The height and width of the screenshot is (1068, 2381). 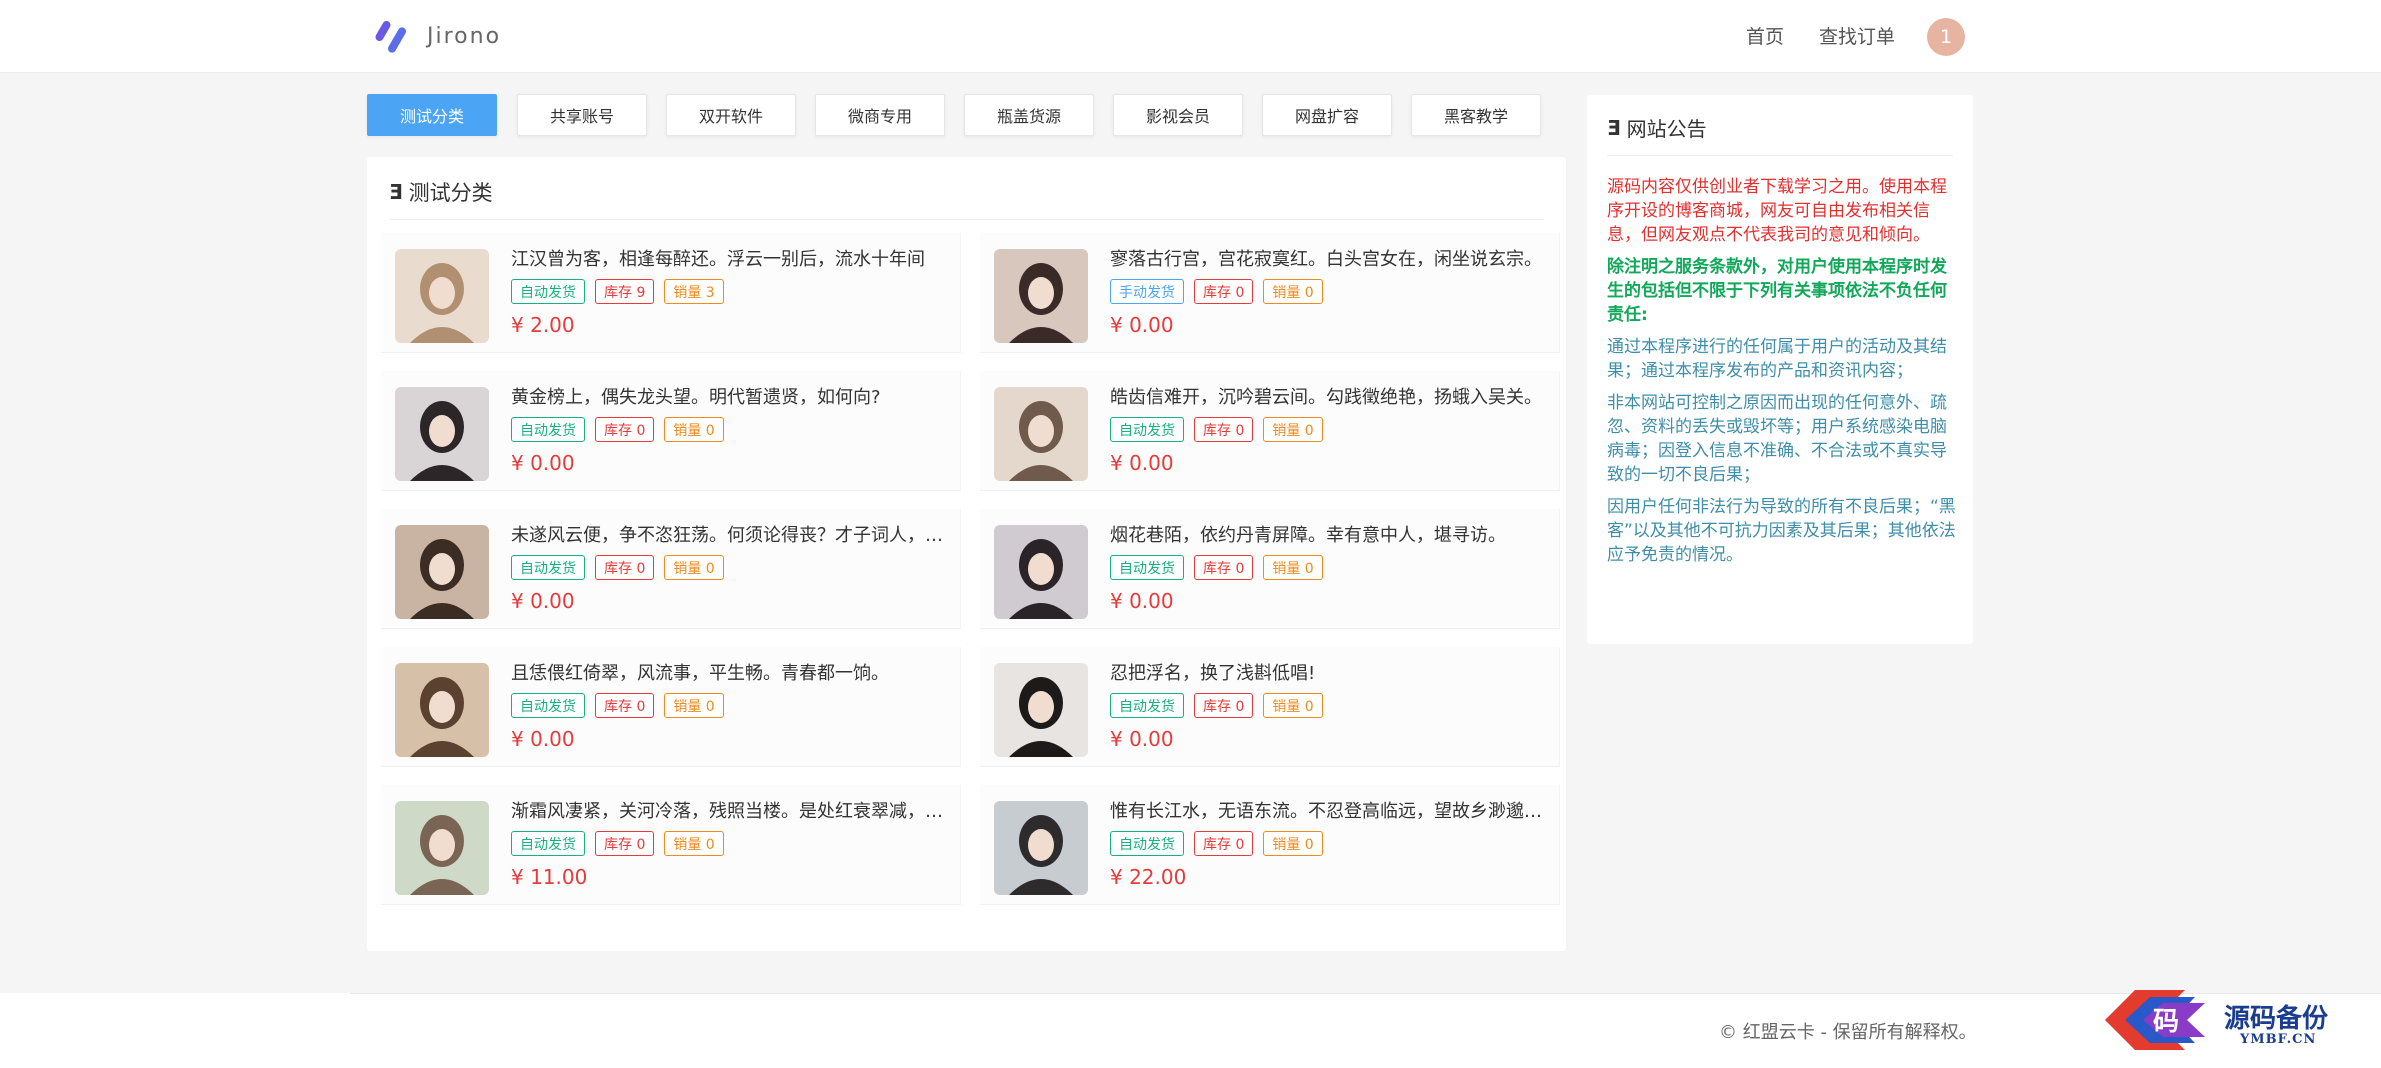 I want to click on top-navbar: Jirono 首页 查找订单 1, so click(x=1190, y=36).